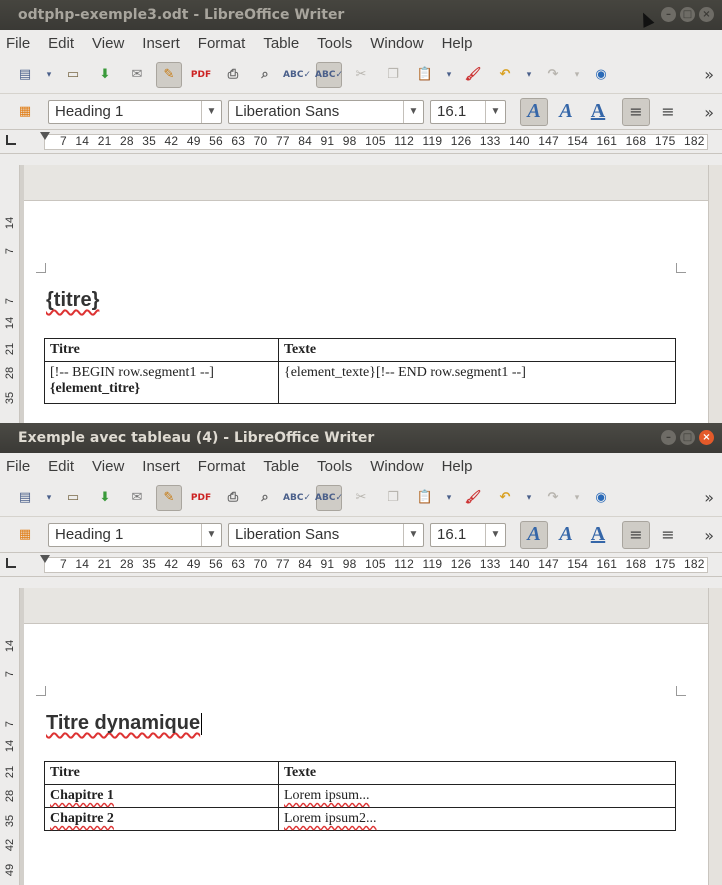 Image resolution: width=722 pixels, height=885 pixels. I want to click on paragraph-style-select: Heading 1 ▼, so click(135, 111).